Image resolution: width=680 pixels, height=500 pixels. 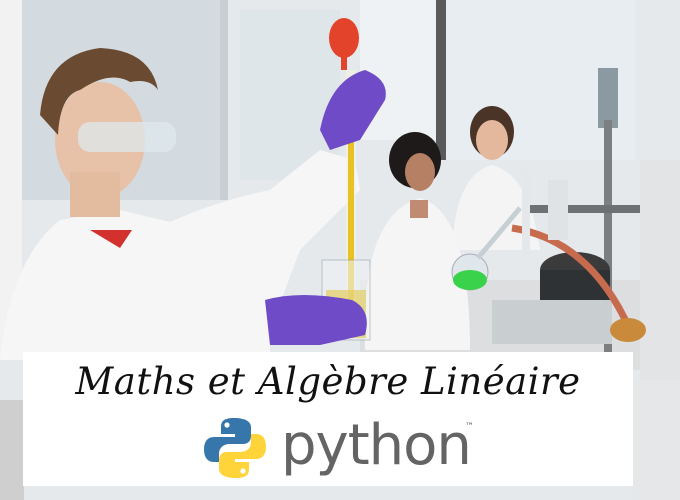 I want to click on python-logo: python ™, so click(x=353, y=445).